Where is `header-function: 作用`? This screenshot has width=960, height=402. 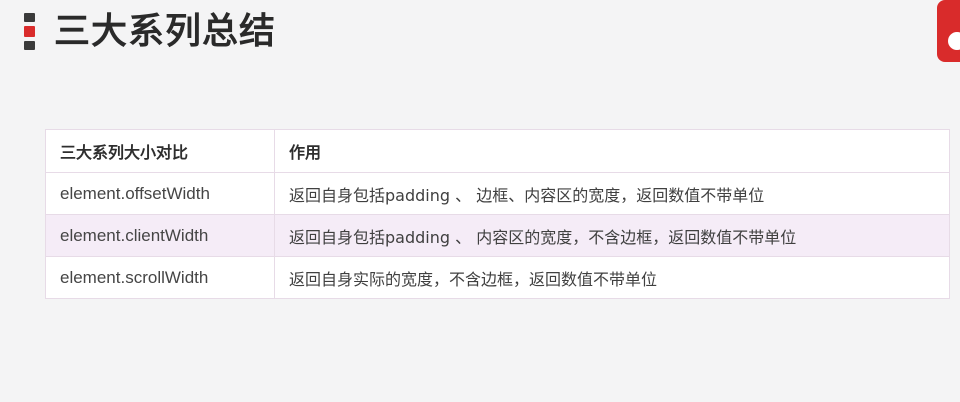
header-function: 作用 is located at coordinates (612, 151).